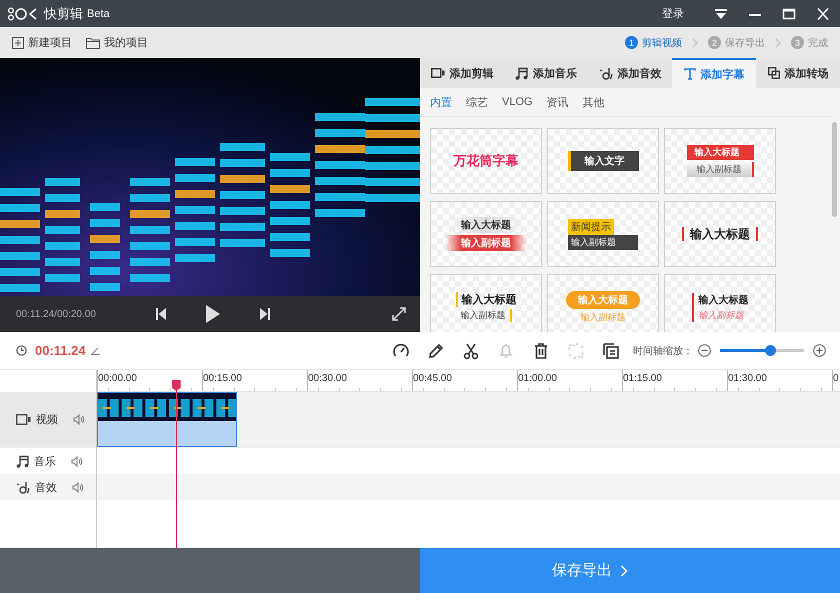 This screenshot has height=593, width=840. What do you see at coordinates (399, 314) in the screenshot?
I see `fullscreen-icon` at bounding box center [399, 314].